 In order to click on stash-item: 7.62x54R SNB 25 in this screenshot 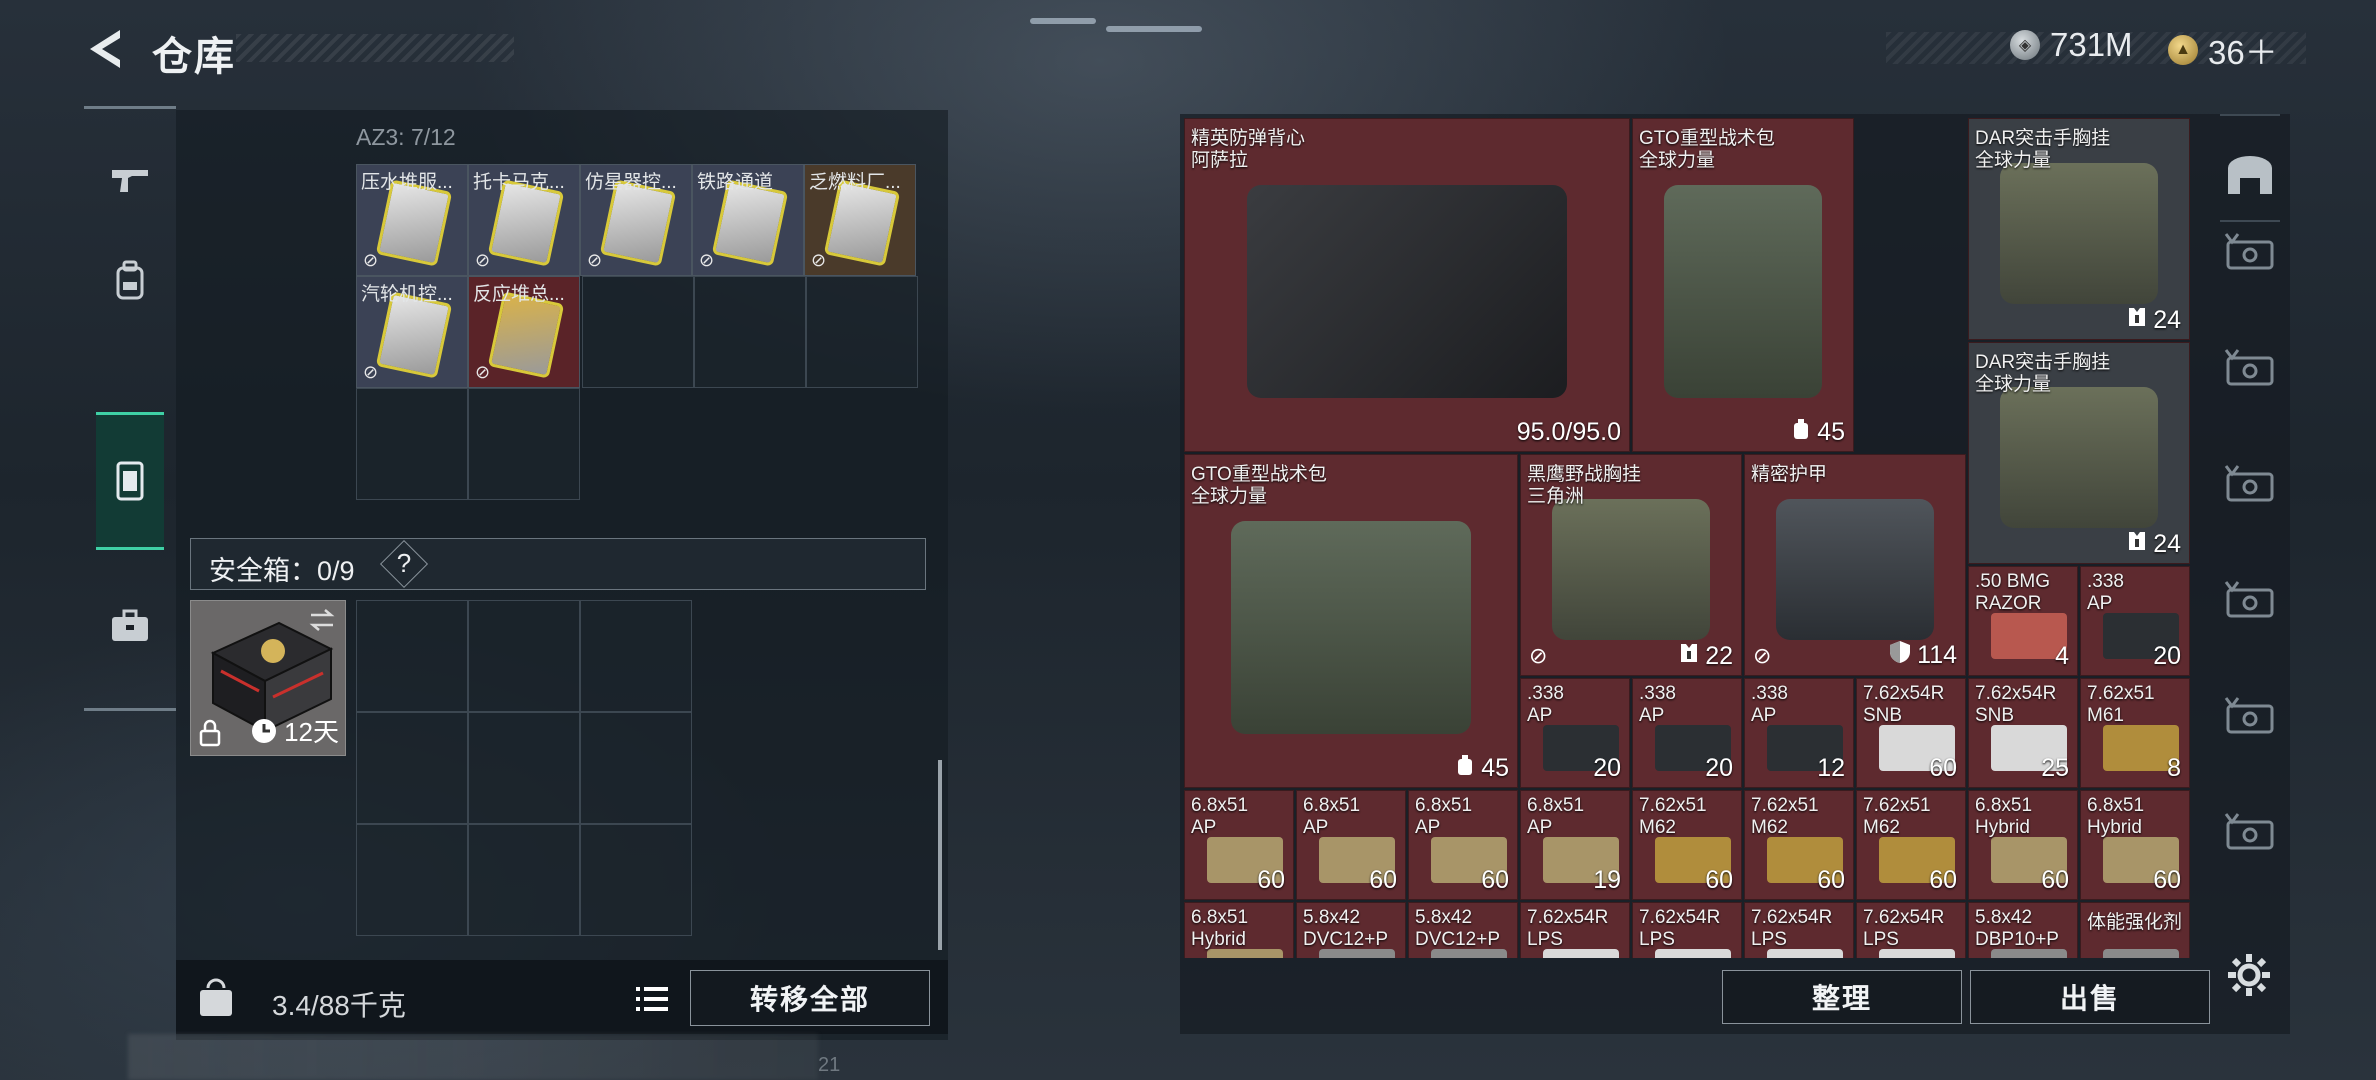, I will do `click(2023, 733)`.